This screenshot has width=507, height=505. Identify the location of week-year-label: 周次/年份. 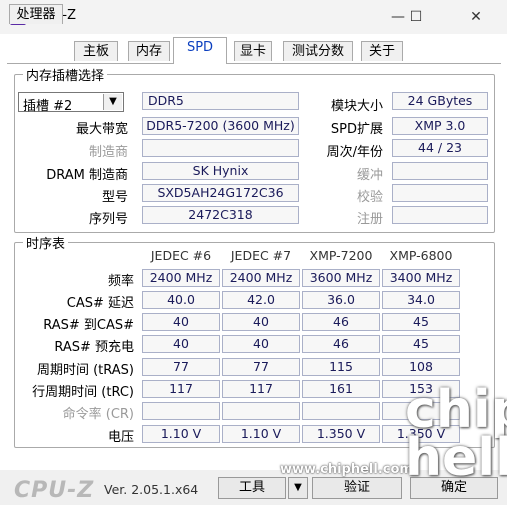
(354, 152).